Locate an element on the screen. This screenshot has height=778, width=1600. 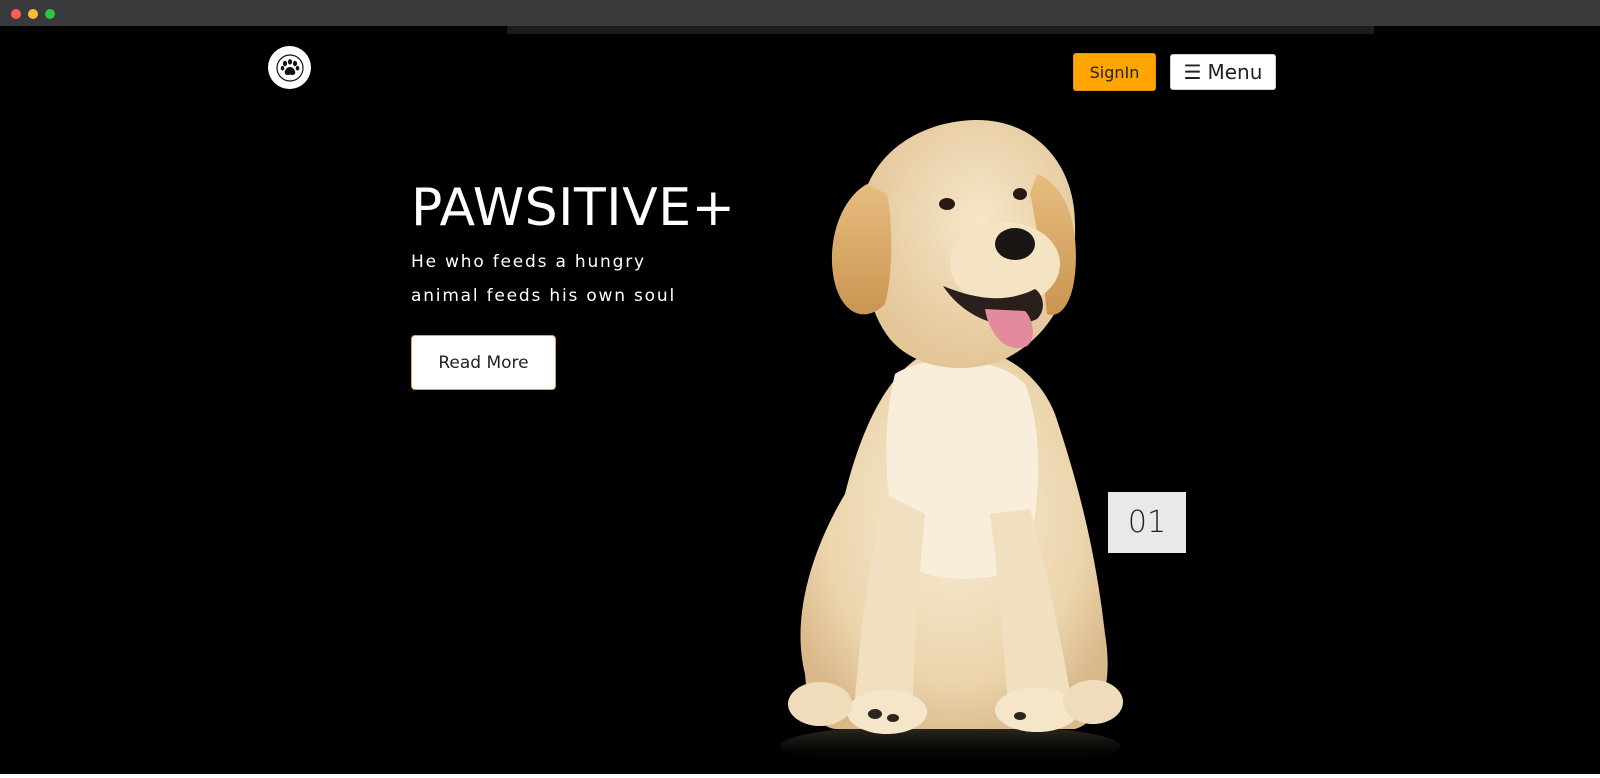
site-logo is located at coordinates (289, 67).